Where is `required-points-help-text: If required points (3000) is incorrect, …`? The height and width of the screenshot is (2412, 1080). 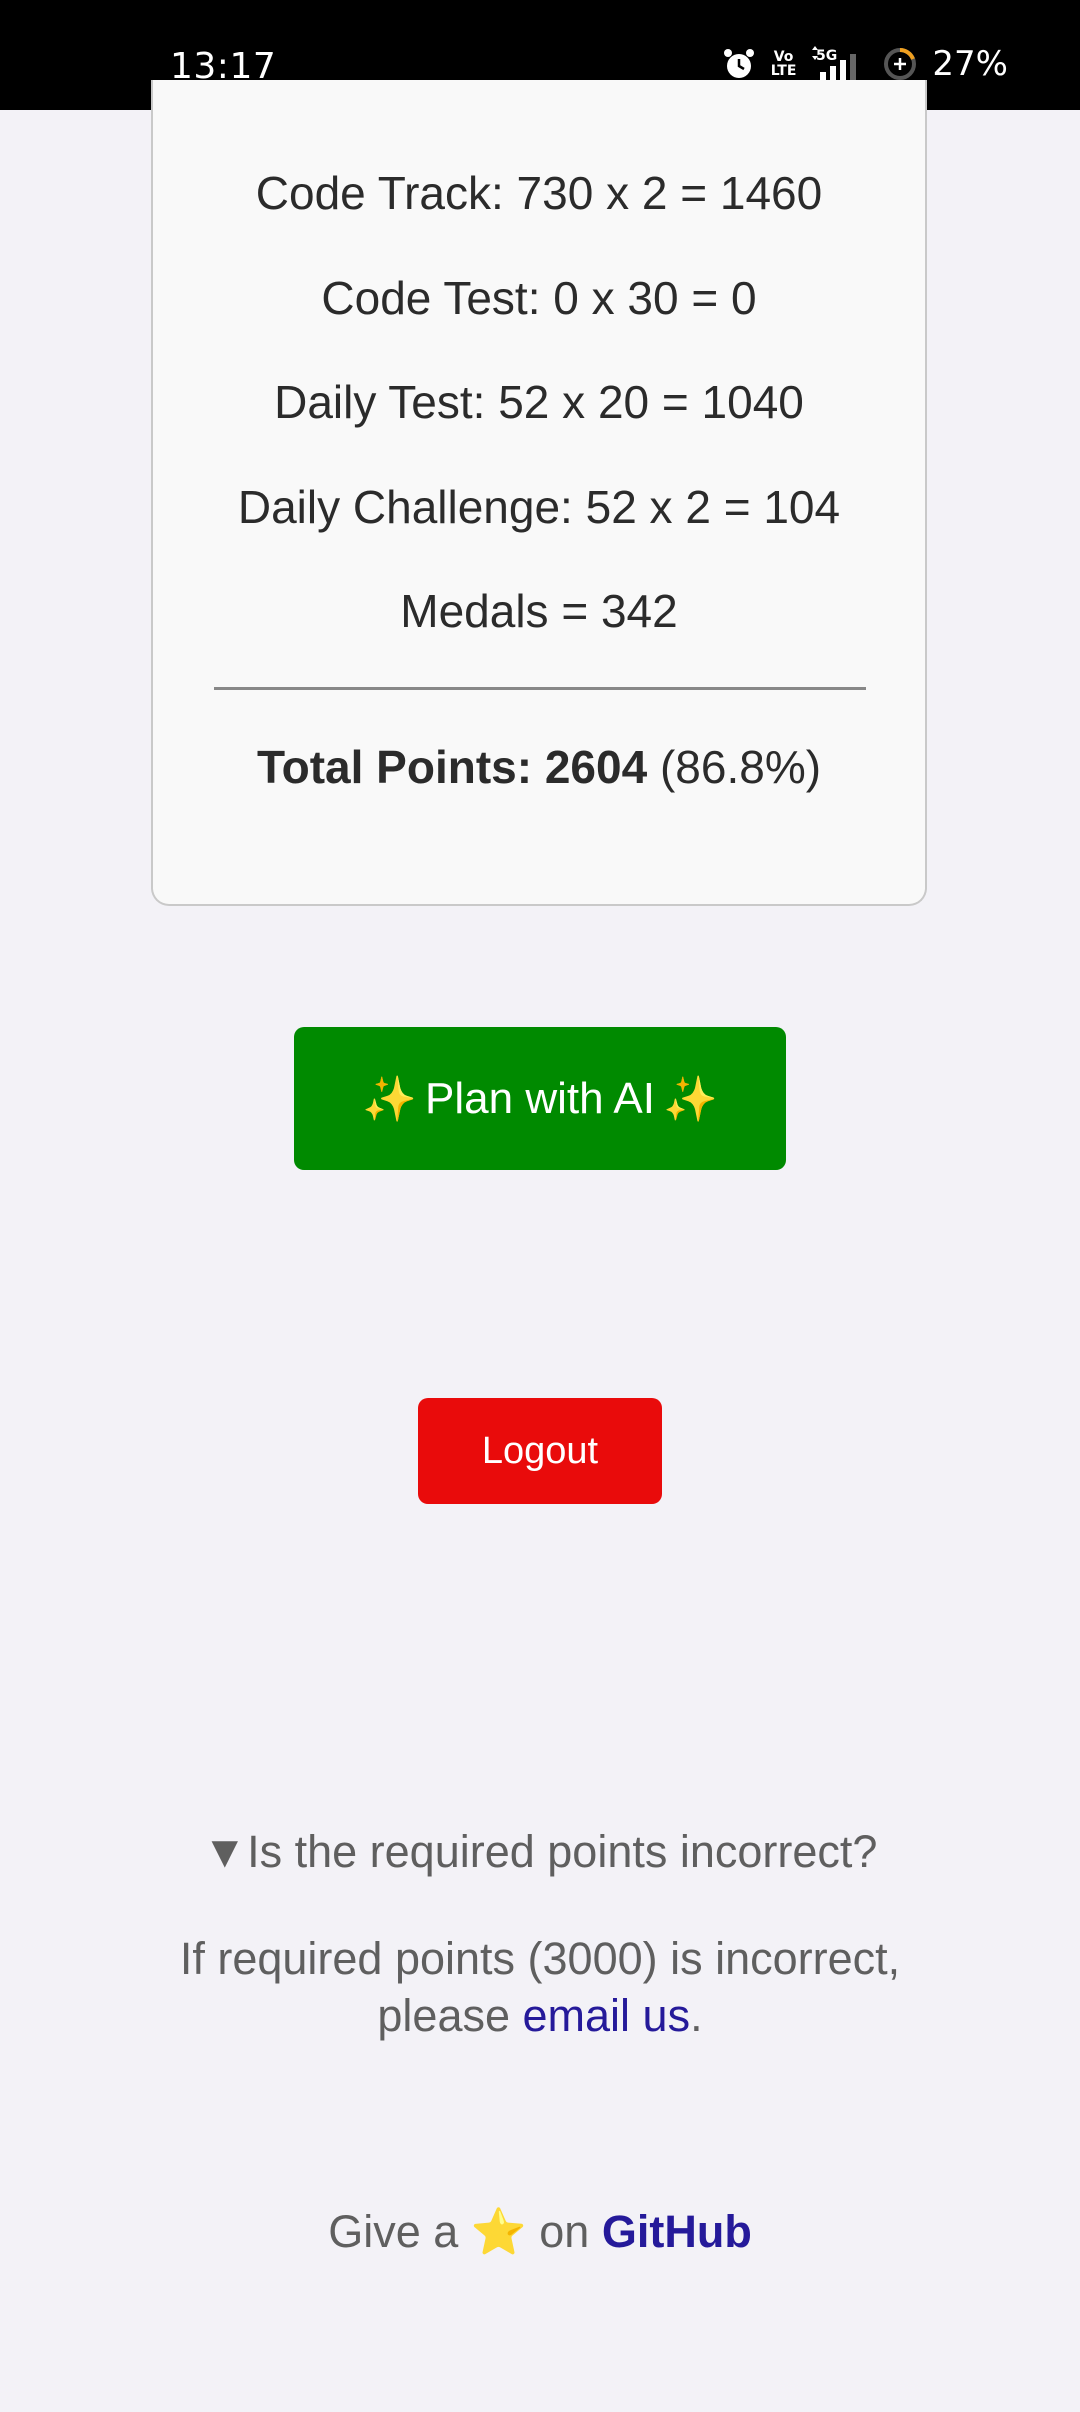
required-points-help-text: If required points (3000) is incorrect, … is located at coordinates (540, 1987).